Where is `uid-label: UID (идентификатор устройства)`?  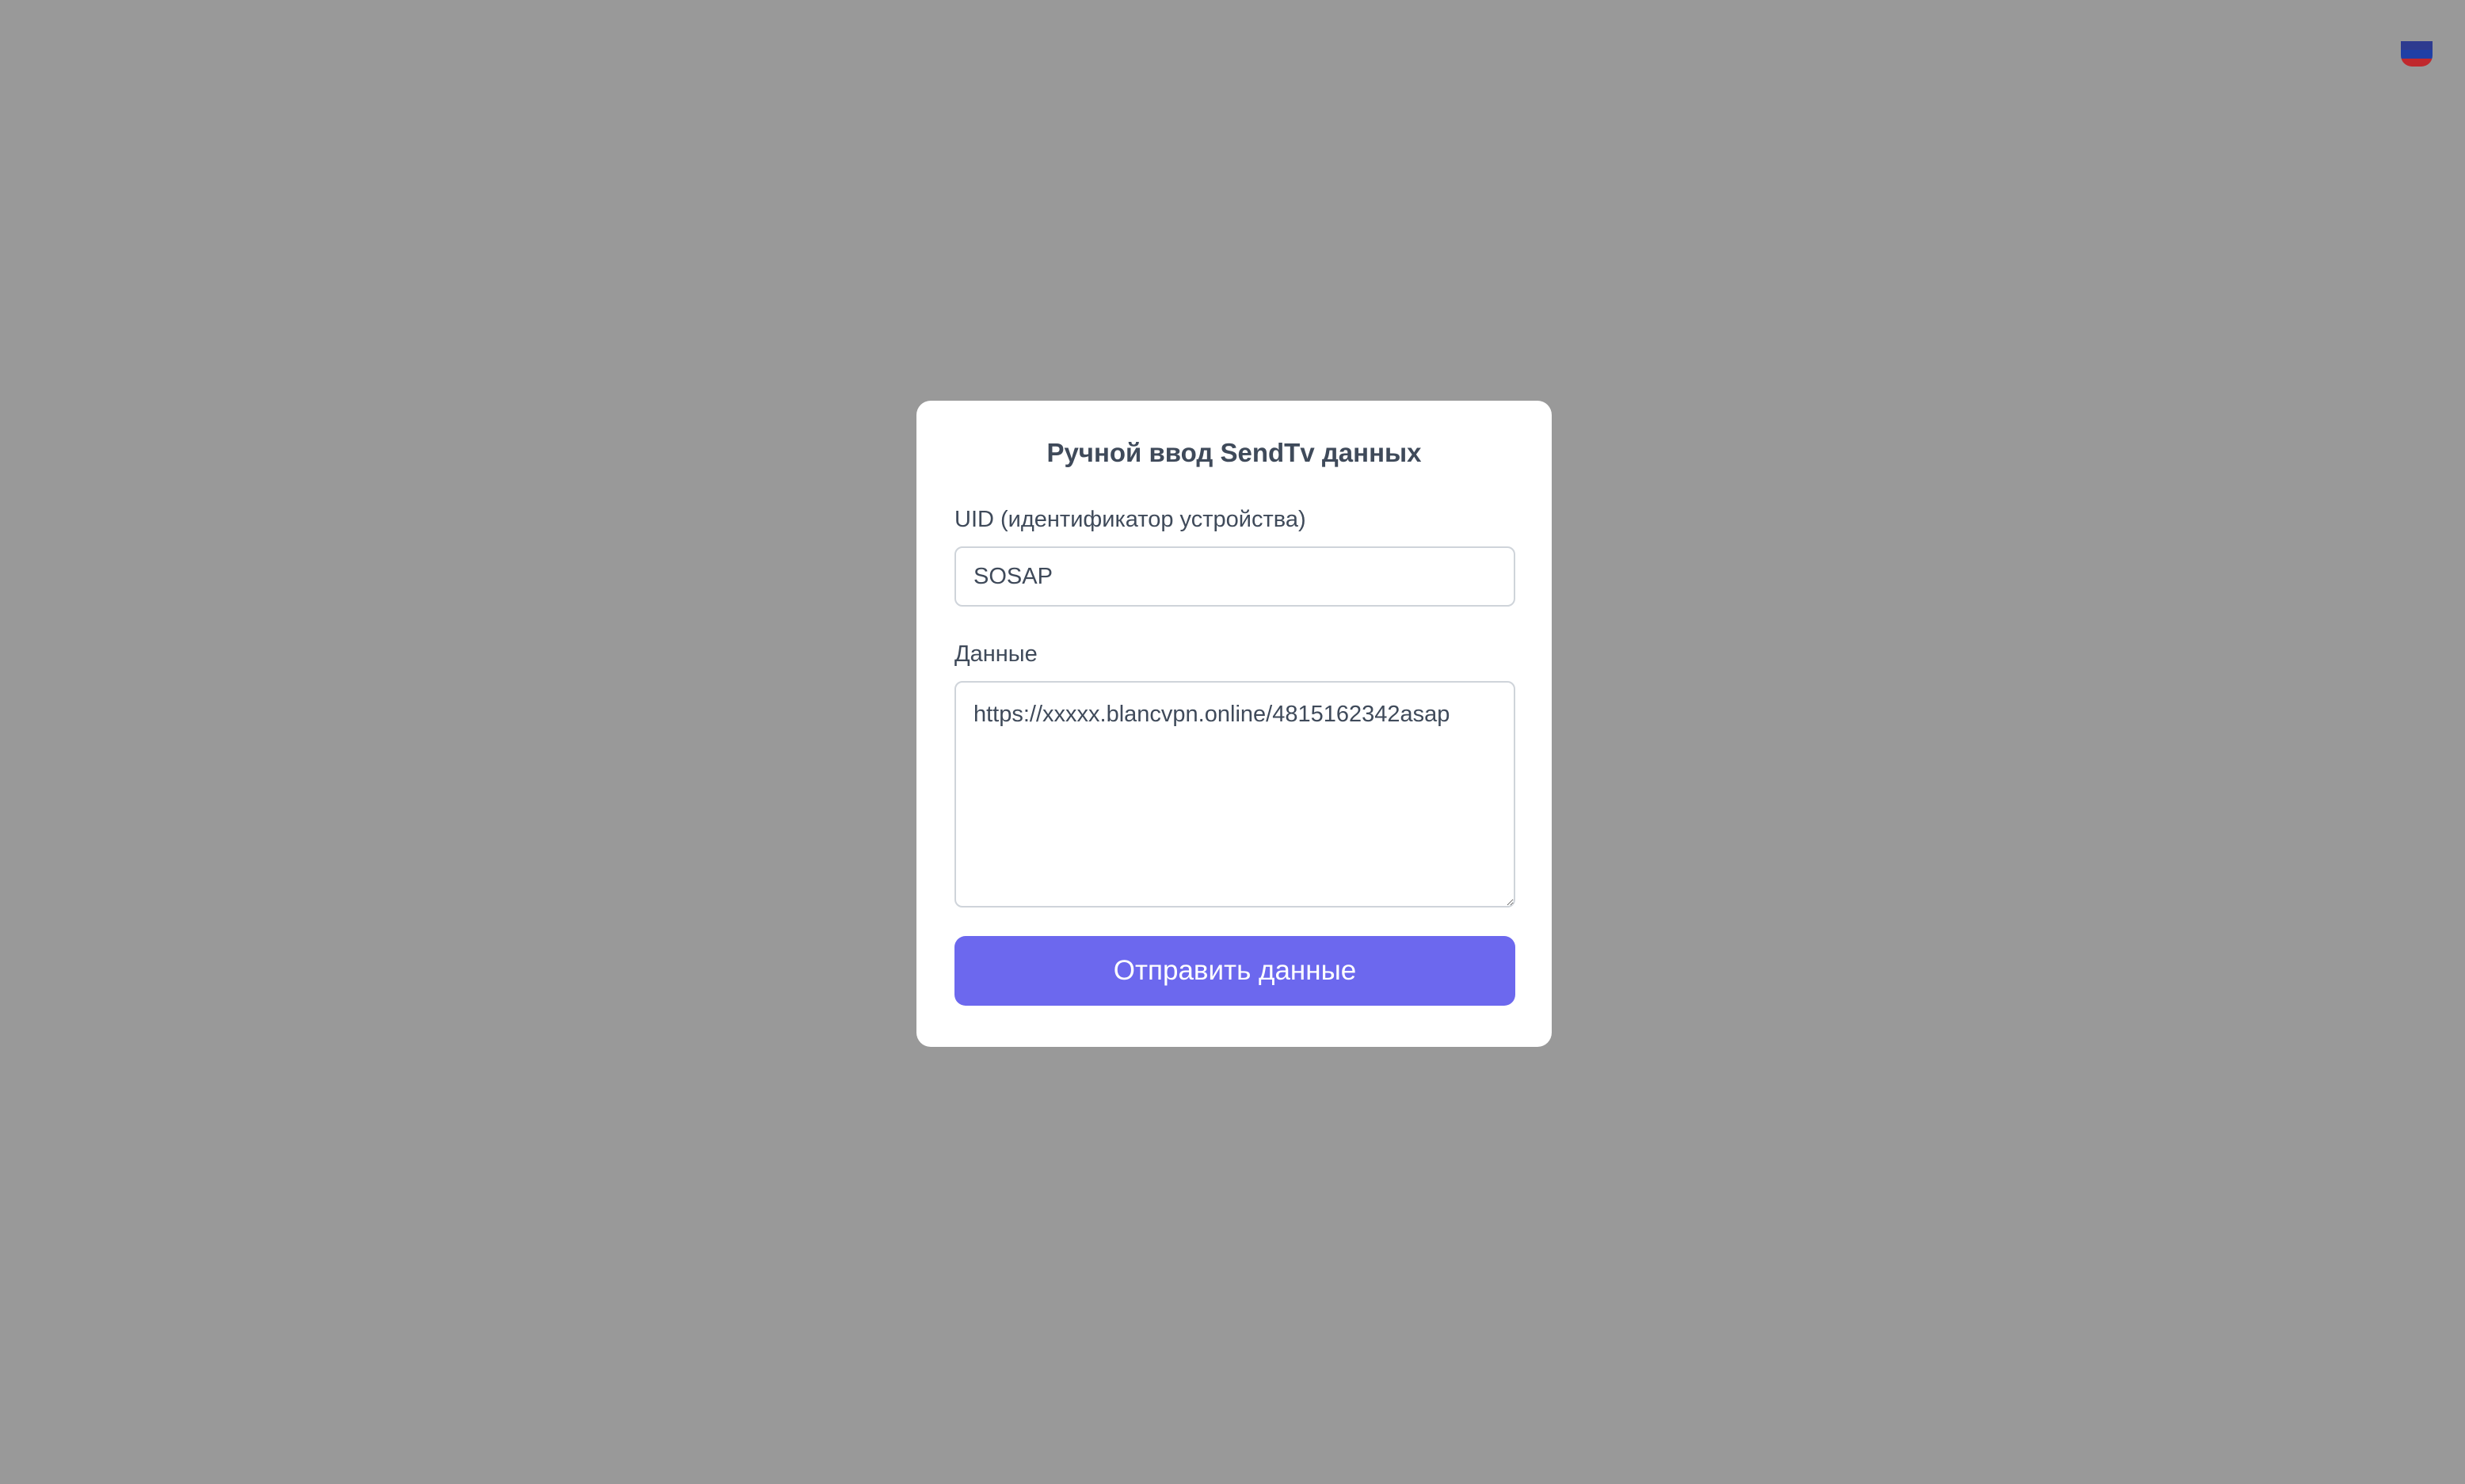 uid-label: UID (идентификатор устройства) is located at coordinates (1130, 519).